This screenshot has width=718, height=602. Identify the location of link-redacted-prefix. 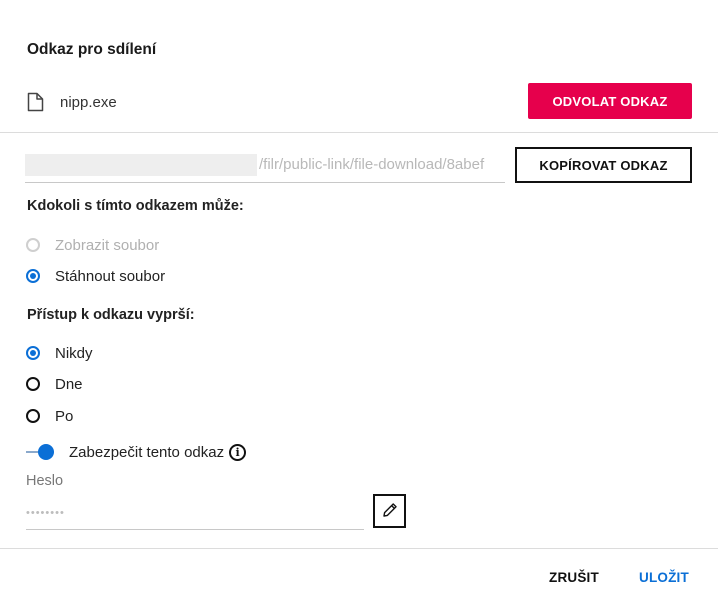
(141, 165).